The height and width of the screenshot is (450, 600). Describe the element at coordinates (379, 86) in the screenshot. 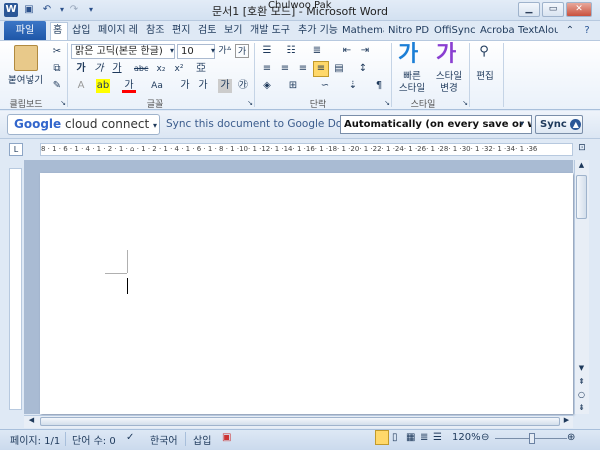

I see `show-marks-icon: ¶` at that location.